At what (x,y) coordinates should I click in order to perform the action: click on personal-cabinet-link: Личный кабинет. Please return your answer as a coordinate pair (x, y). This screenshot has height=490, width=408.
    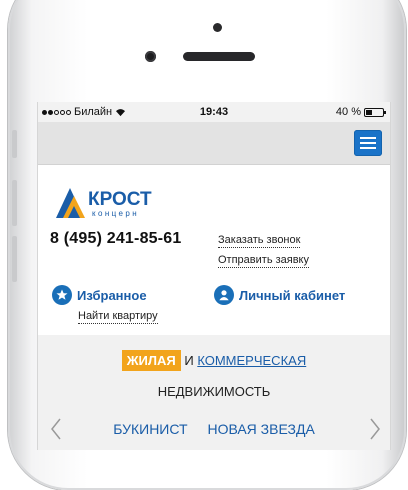
    Looking at the image, I should click on (279, 295).